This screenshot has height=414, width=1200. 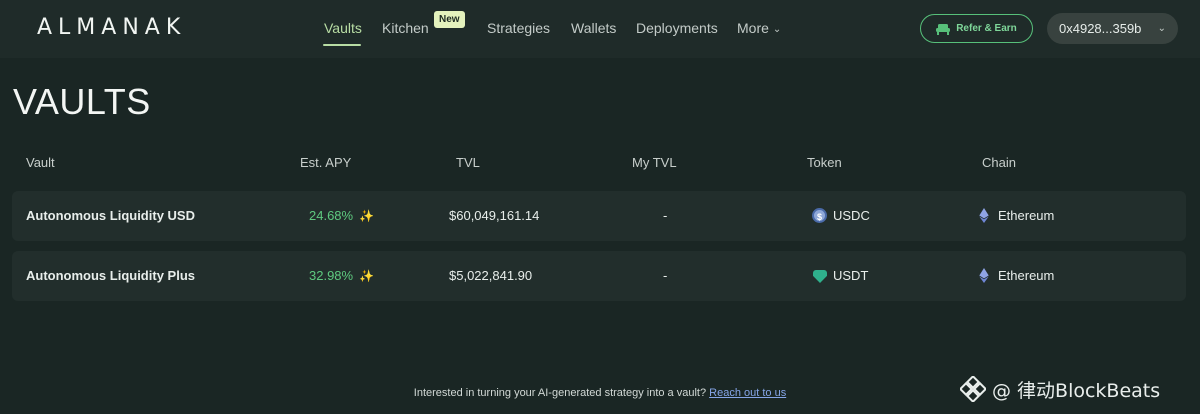 I want to click on refer-earn-button: Refer & Earn, so click(x=976, y=28).